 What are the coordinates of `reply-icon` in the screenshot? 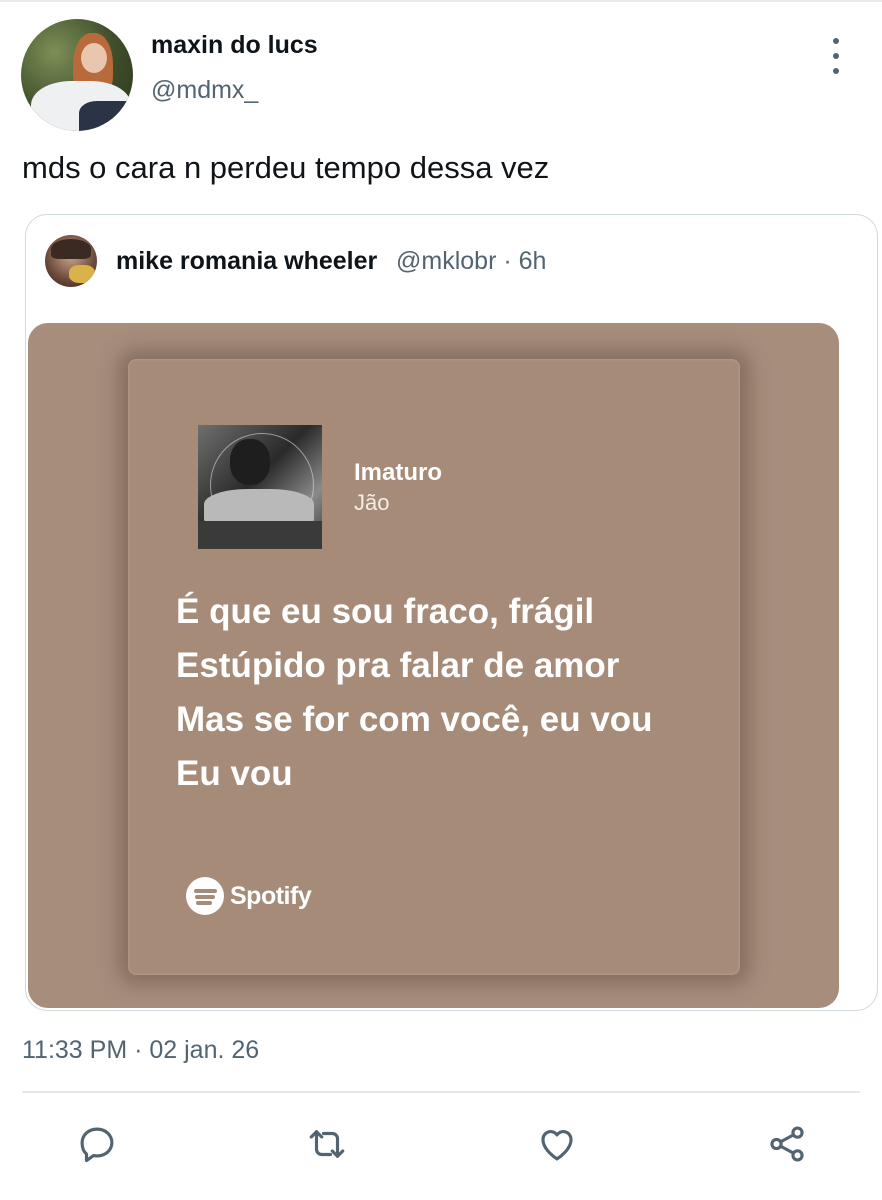 It's located at (97, 1145).